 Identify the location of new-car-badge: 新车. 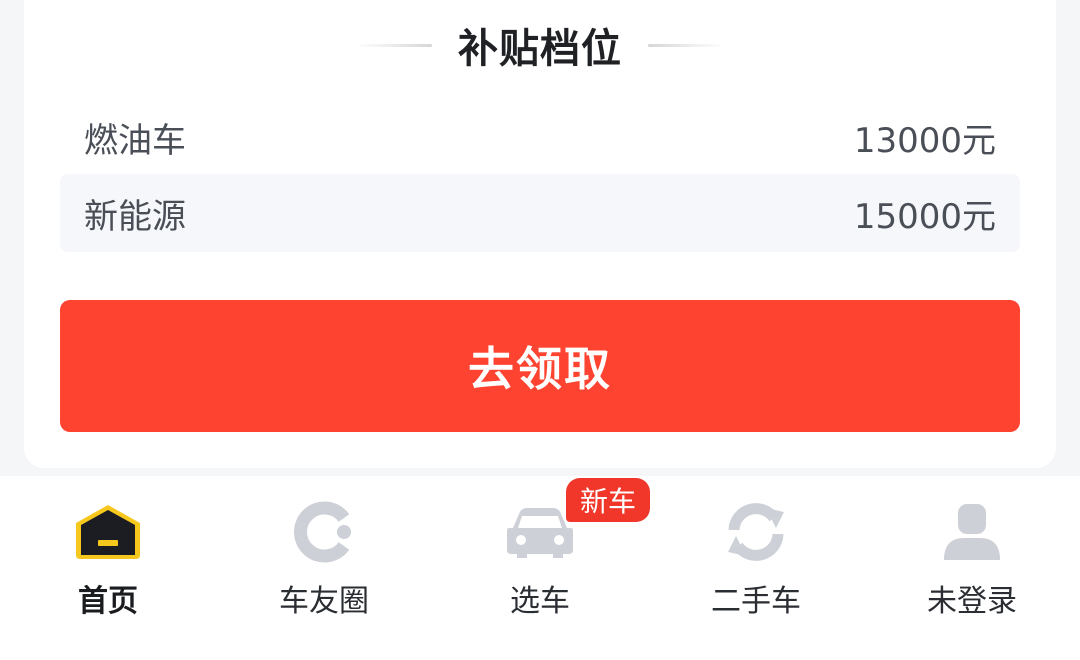
(608, 500).